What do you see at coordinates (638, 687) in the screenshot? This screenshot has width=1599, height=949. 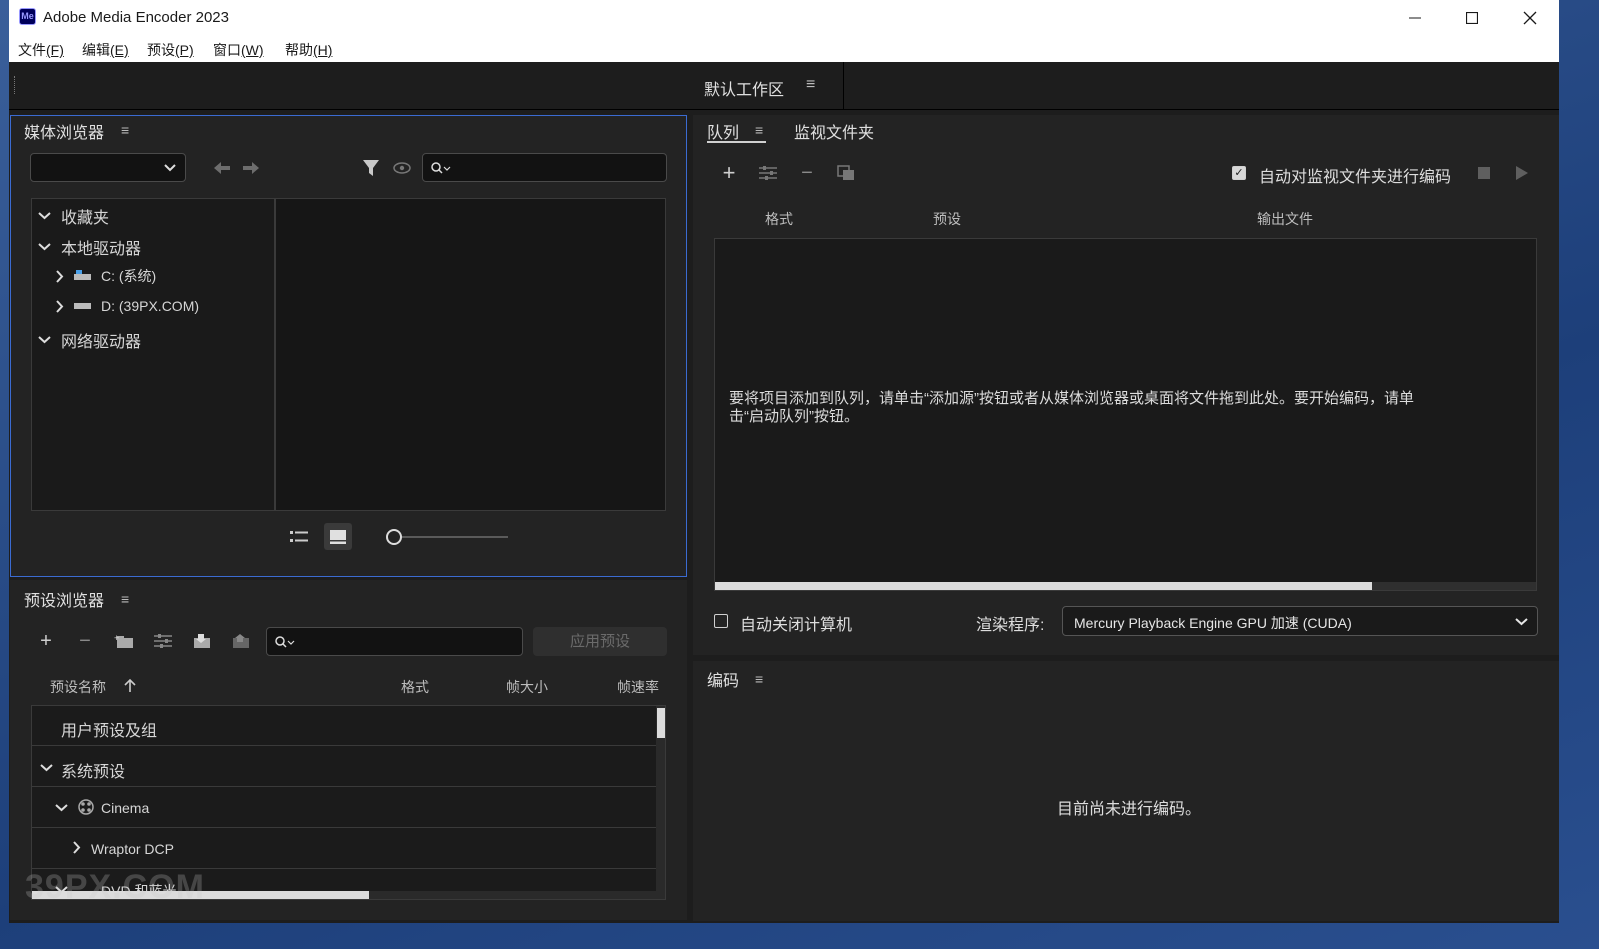 I see `column-frame-rate: 帧速率` at bounding box center [638, 687].